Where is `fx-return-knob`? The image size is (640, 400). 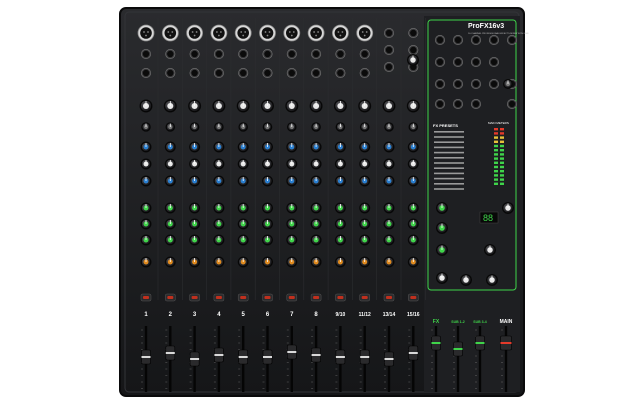
fx-return-knob is located at coordinates (442, 208).